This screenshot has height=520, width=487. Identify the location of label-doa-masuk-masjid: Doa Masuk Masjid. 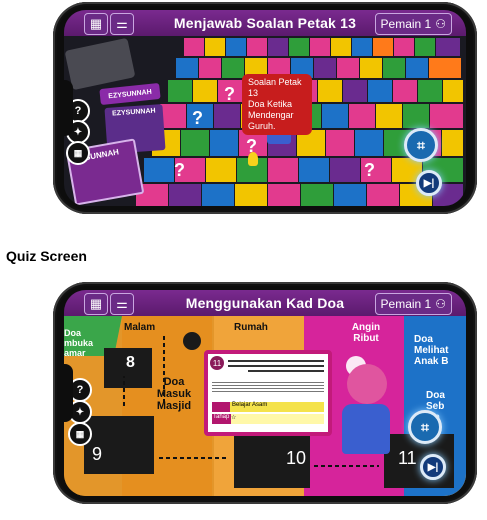
(174, 394).